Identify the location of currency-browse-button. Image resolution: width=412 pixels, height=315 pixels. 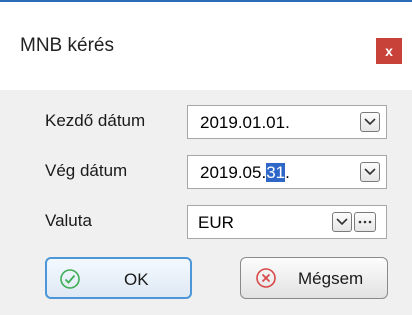
(365, 222).